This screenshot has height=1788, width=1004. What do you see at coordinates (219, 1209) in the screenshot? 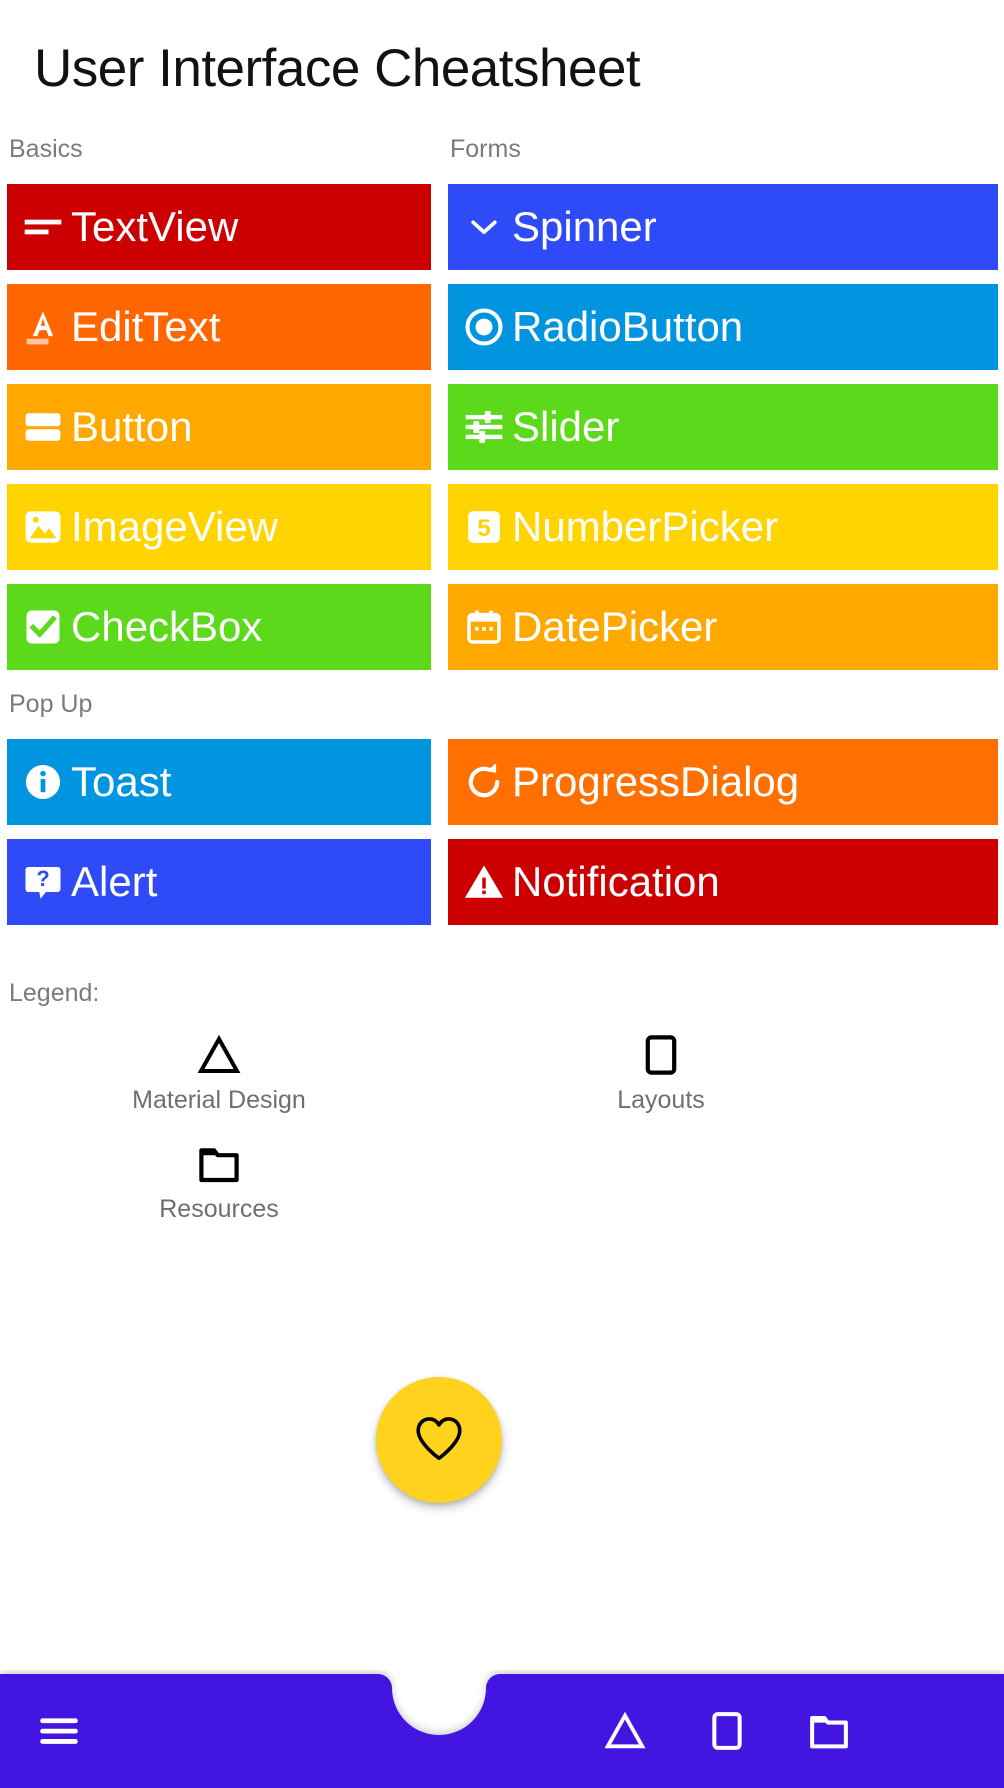
I see `legend-item-label: Resources` at bounding box center [219, 1209].